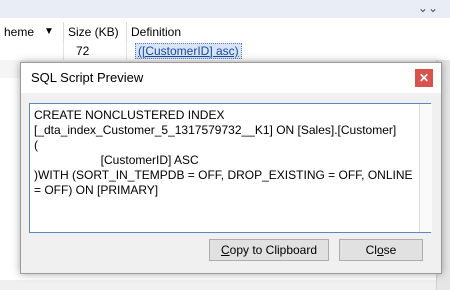 Image resolution: width=450 pixels, height=290 pixels. What do you see at coordinates (36, 145) in the screenshot?
I see `sql-line: (` at bounding box center [36, 145].